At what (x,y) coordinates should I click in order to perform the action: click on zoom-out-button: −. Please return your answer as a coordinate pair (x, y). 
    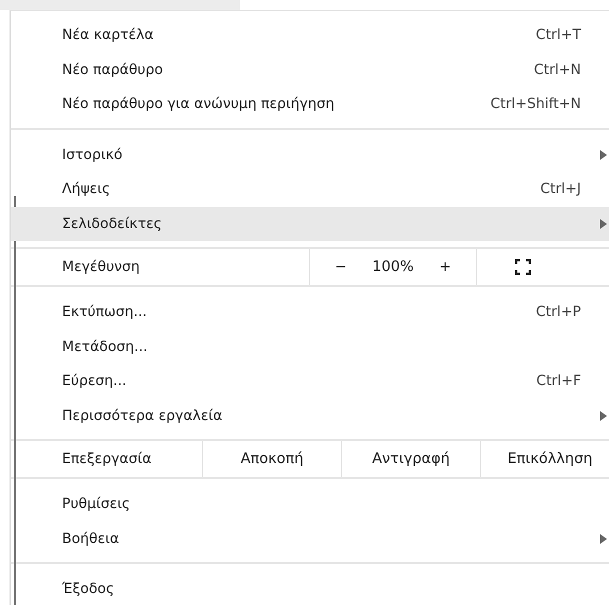
    Looking at the image, I should click on (340, 267).